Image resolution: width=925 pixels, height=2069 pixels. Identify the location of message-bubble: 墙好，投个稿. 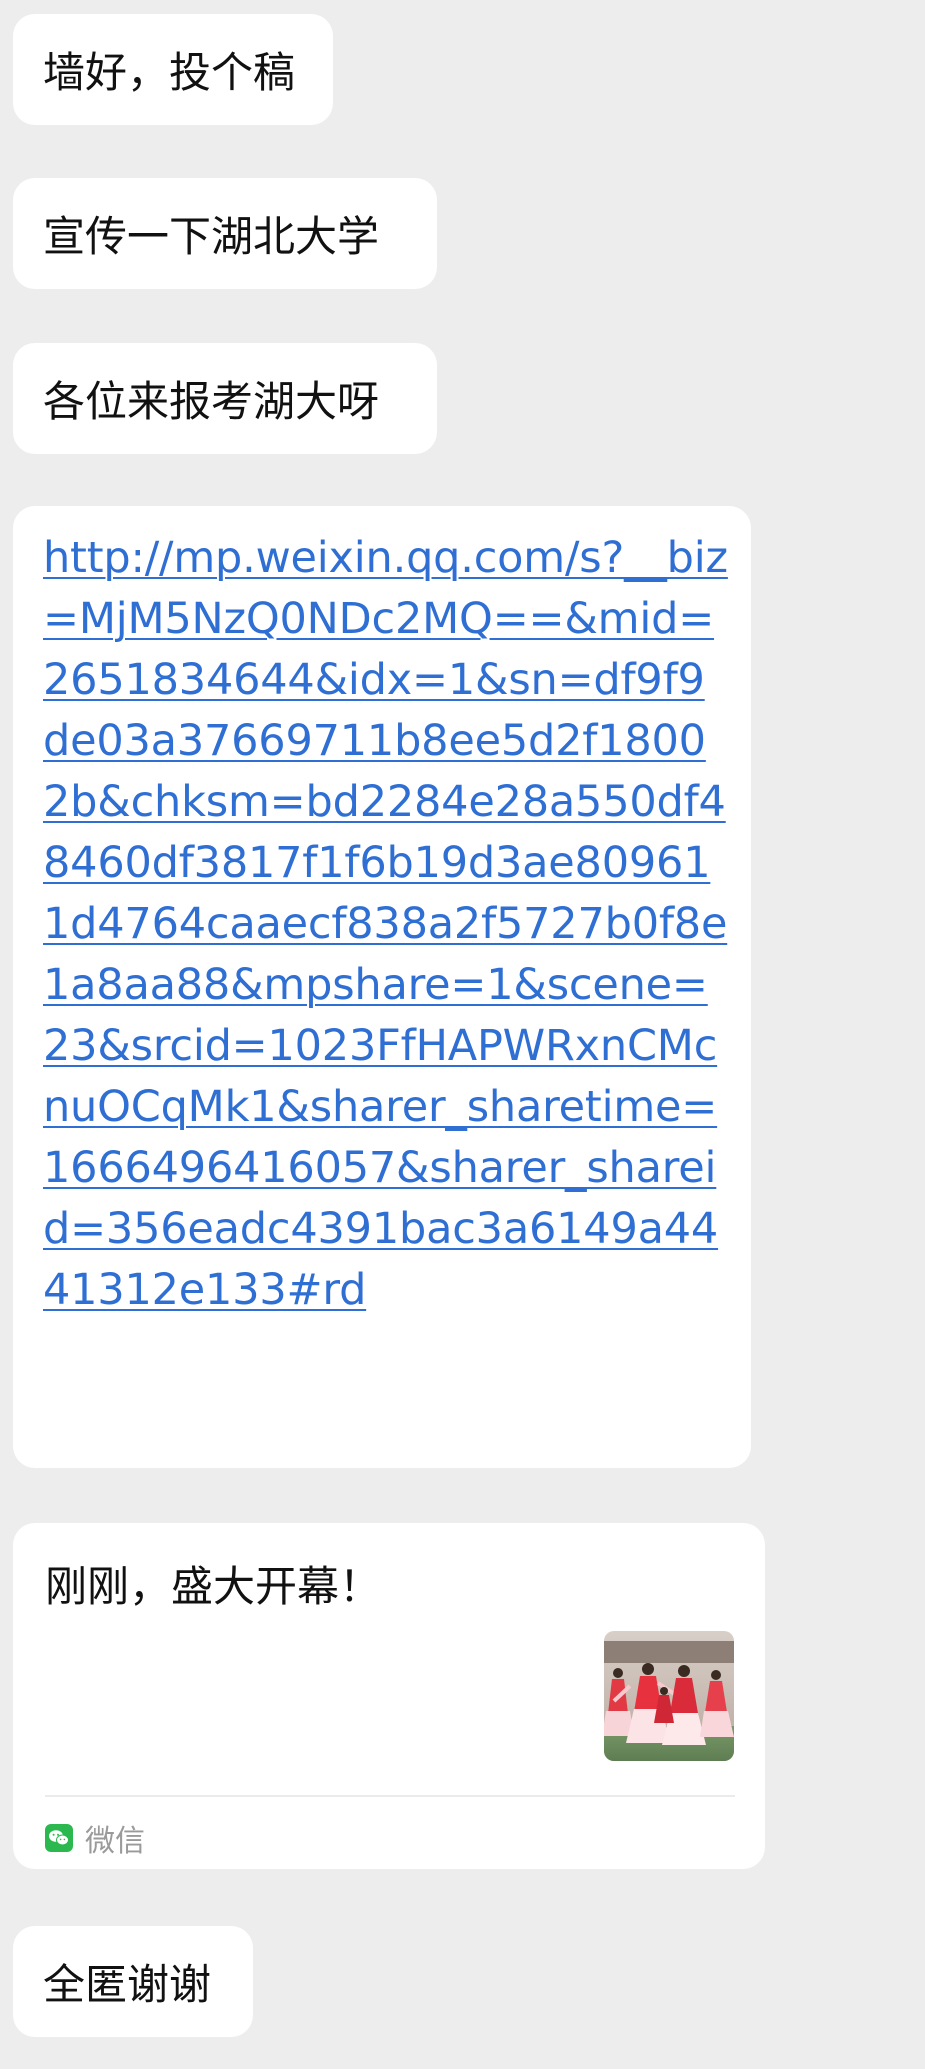
(173, 69).